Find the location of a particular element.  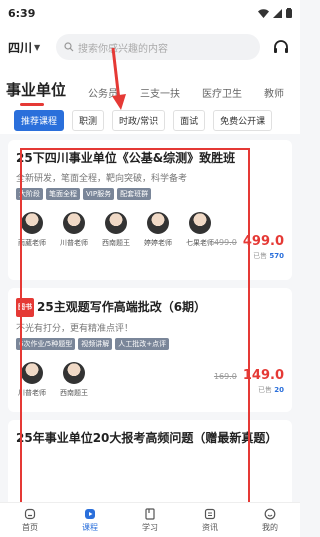

current-price: 149.0 is located at coordinates (263, 375).